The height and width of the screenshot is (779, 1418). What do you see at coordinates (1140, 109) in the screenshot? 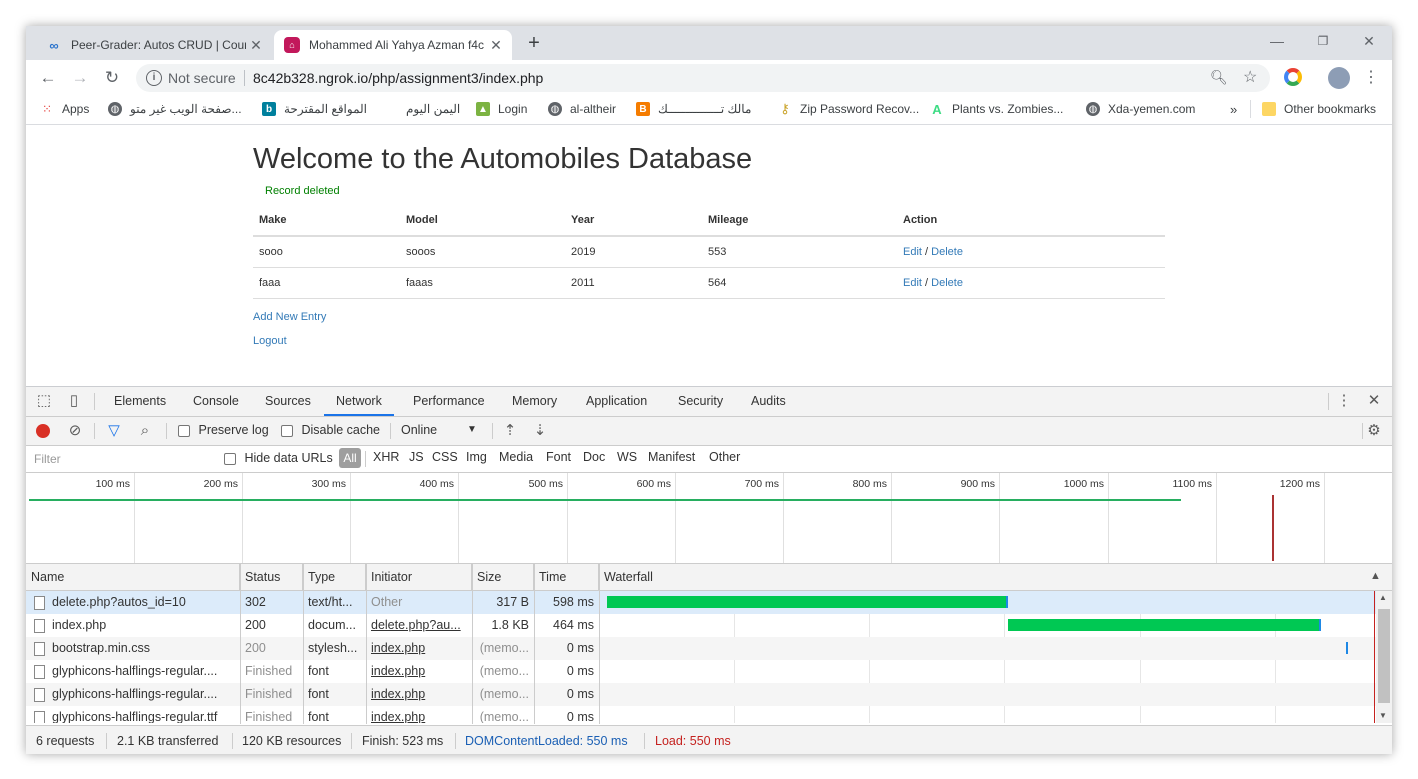
I see `bookmark-9: ◍ Xda-yemen.com` at bounding box center [1140, 109].